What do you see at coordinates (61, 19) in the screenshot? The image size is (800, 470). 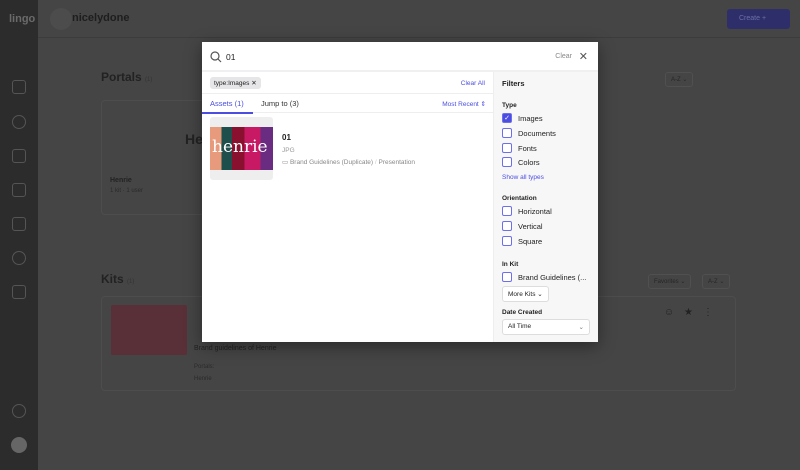 I see `org-icon` at bounding box center [61, 19].